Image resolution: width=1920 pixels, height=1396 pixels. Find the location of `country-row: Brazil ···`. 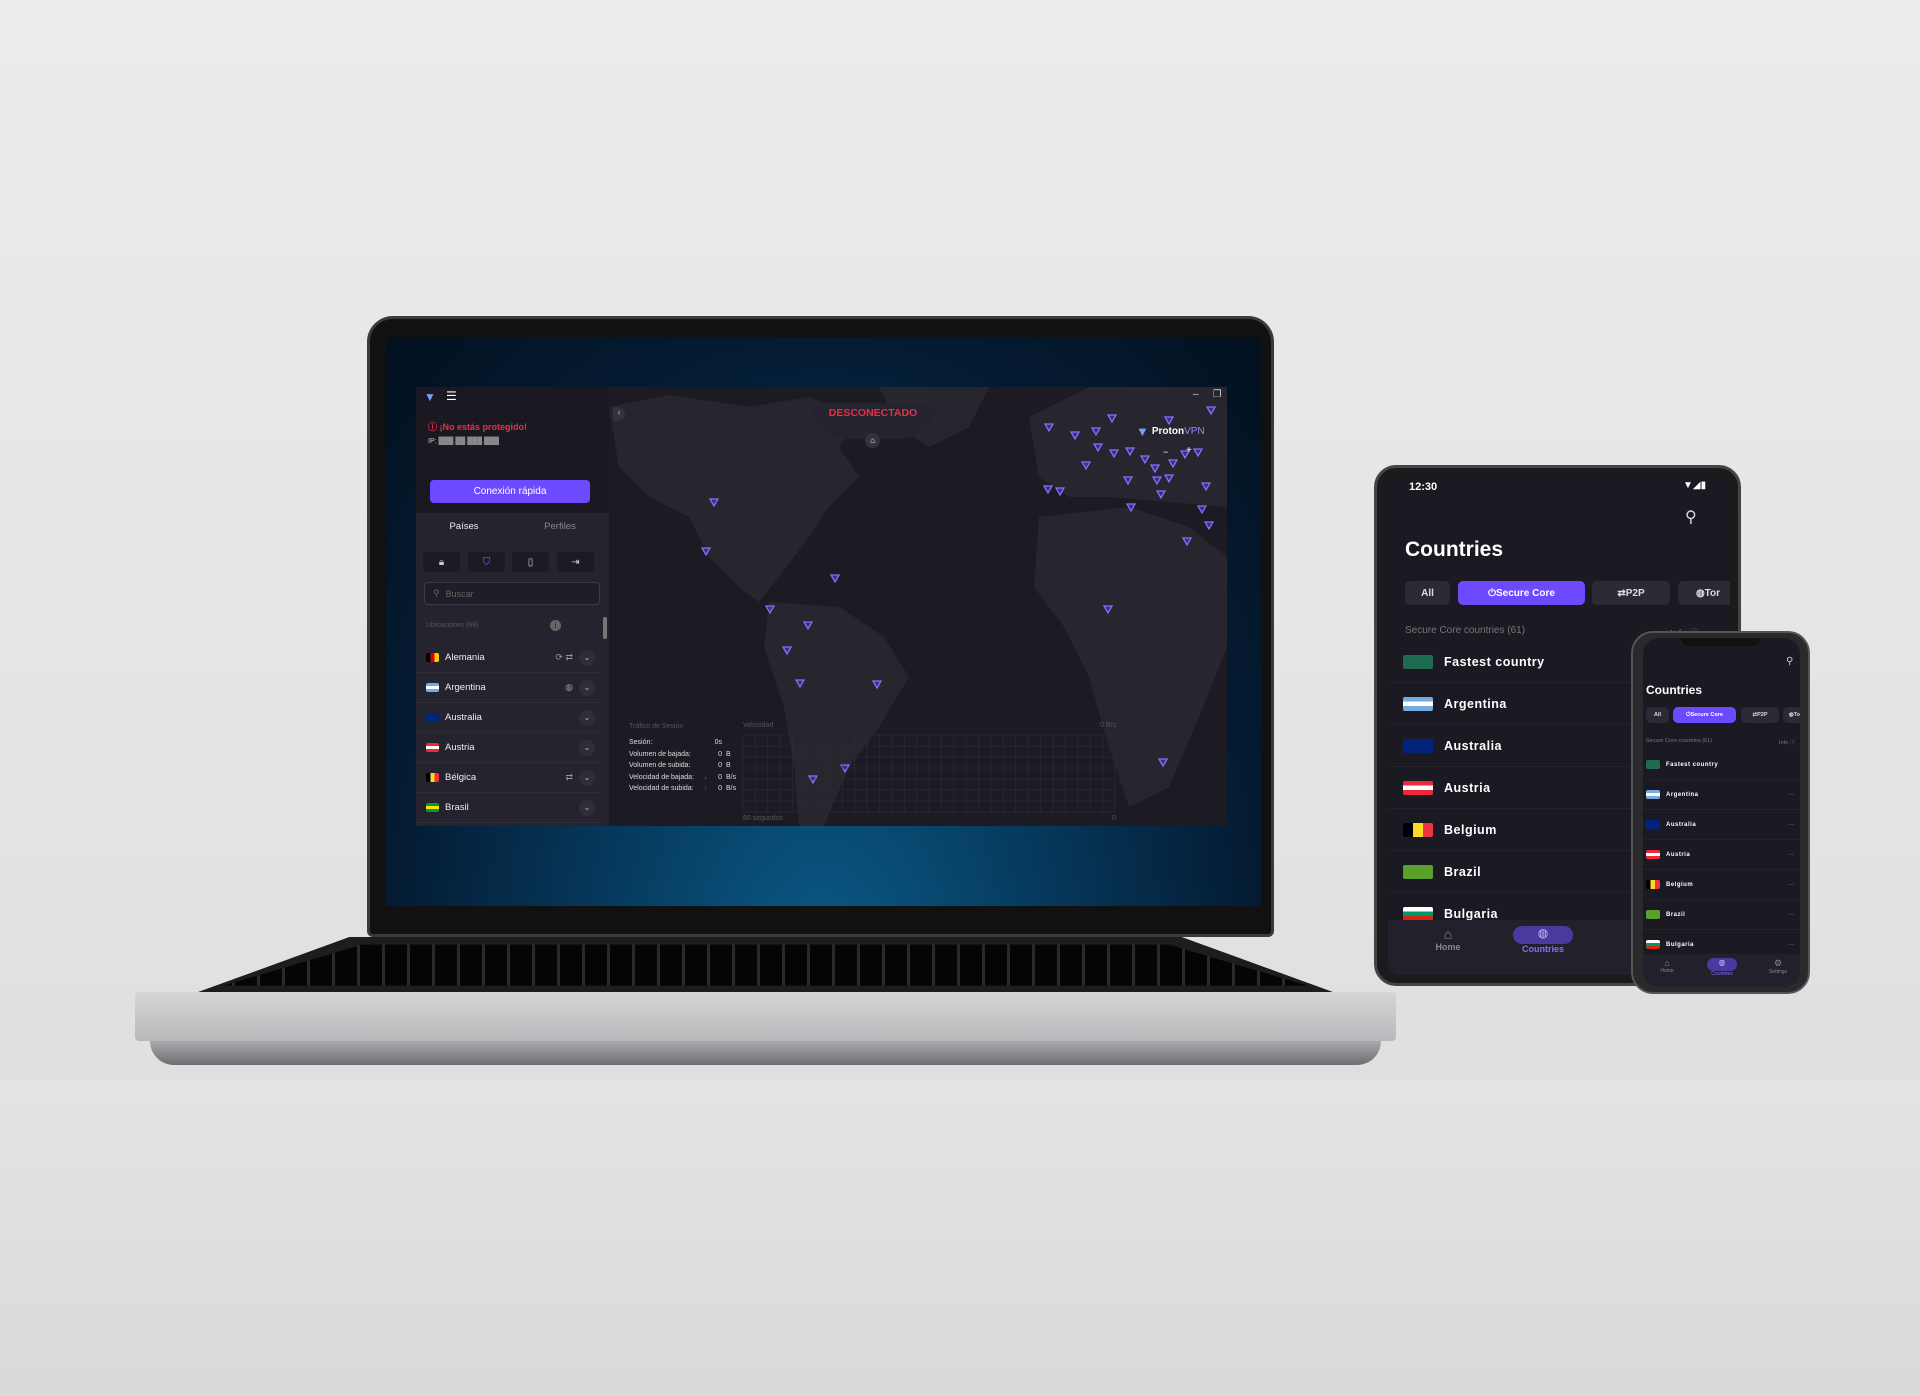

country-row: Brazil ··· is located at coordinates (1721, 915).